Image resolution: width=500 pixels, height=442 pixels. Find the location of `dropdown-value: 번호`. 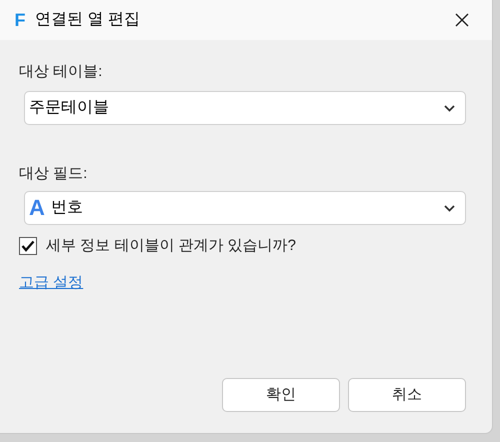

dropdown-value: 번호 is located at coordinates (66, 208).